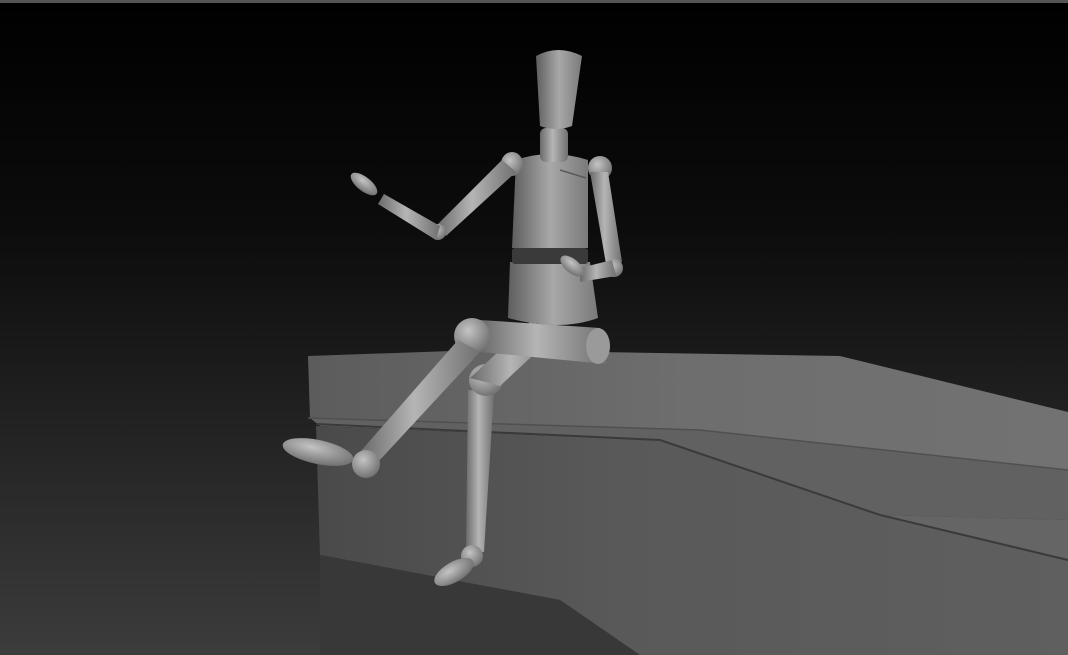 The width and height of the screenshot is (1068, 655). Describe the element at coordinates (366, 464) in the screenshot. I see `right-ankle-joint` at that location.